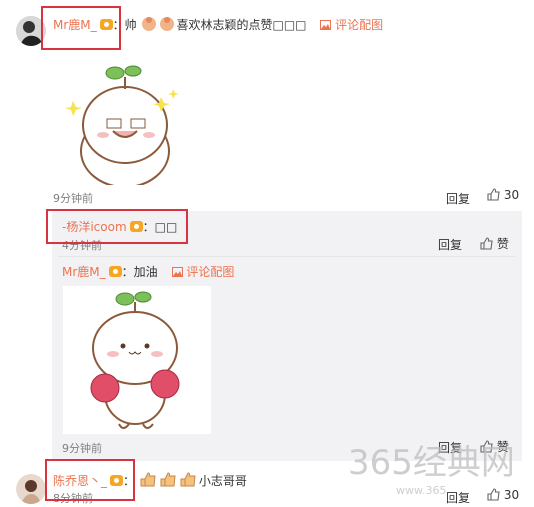 This screenshot has width=534, height=507. Describe the element at coordinates (202, 272) in the screenshot. I see `reply-image-link: 评论配图` at that location.